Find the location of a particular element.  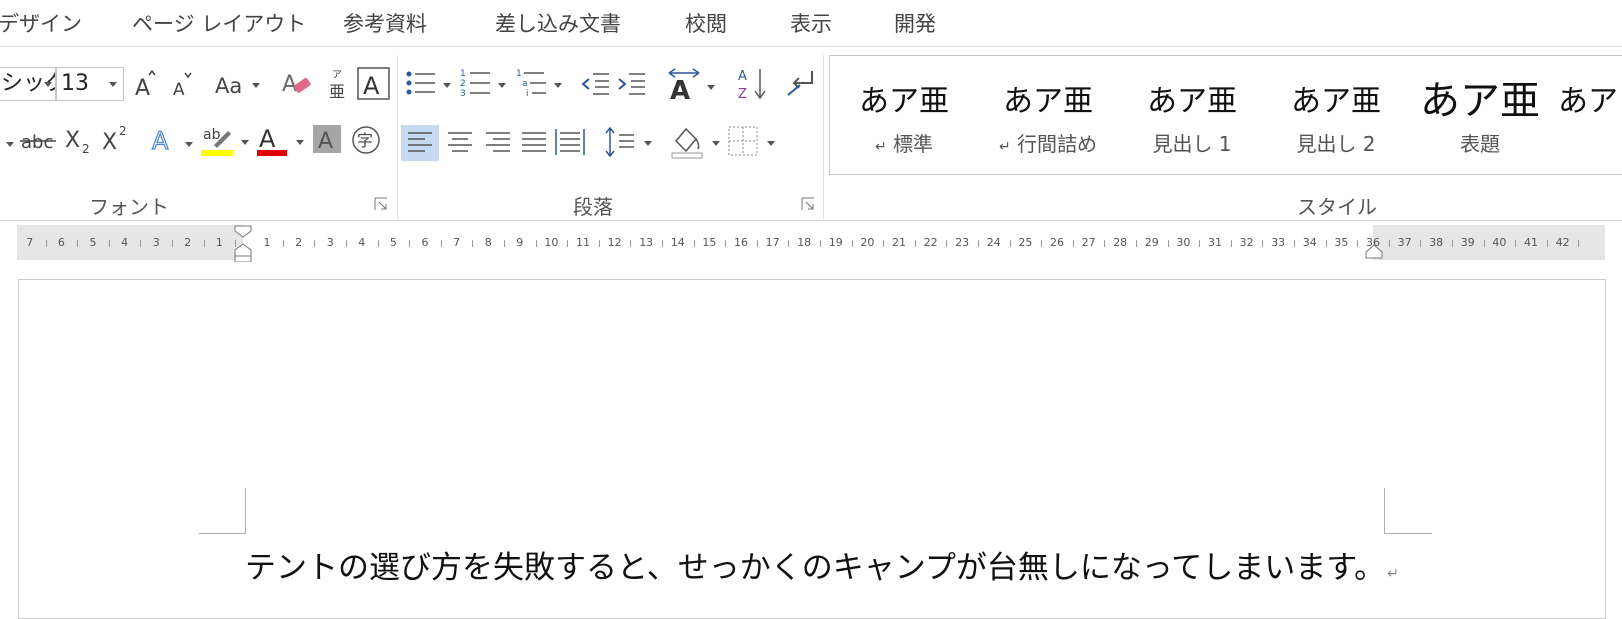

character-shading-icon: A is located at coordinates (328, 140).